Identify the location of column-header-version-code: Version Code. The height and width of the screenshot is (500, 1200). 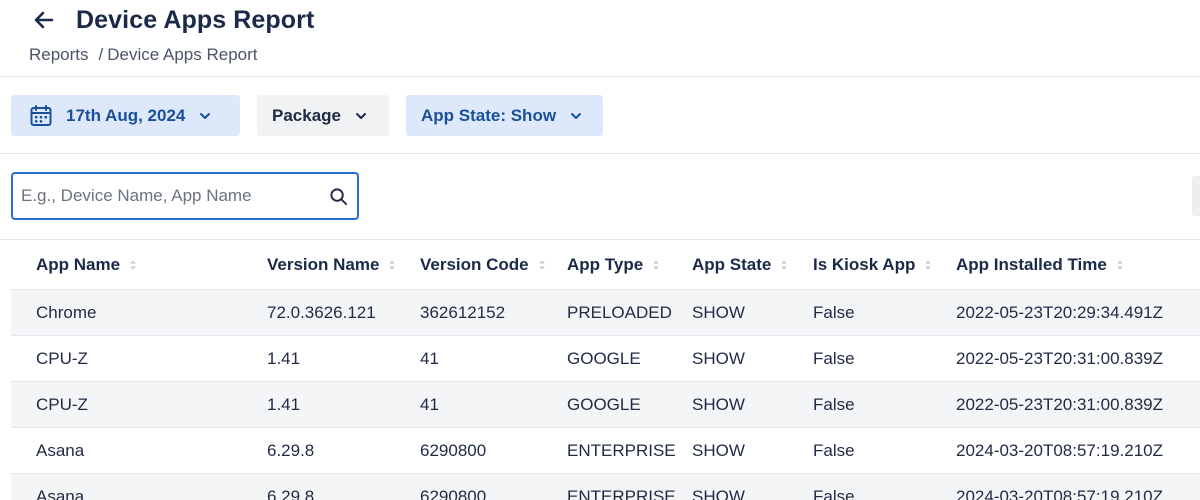
(483, 265).